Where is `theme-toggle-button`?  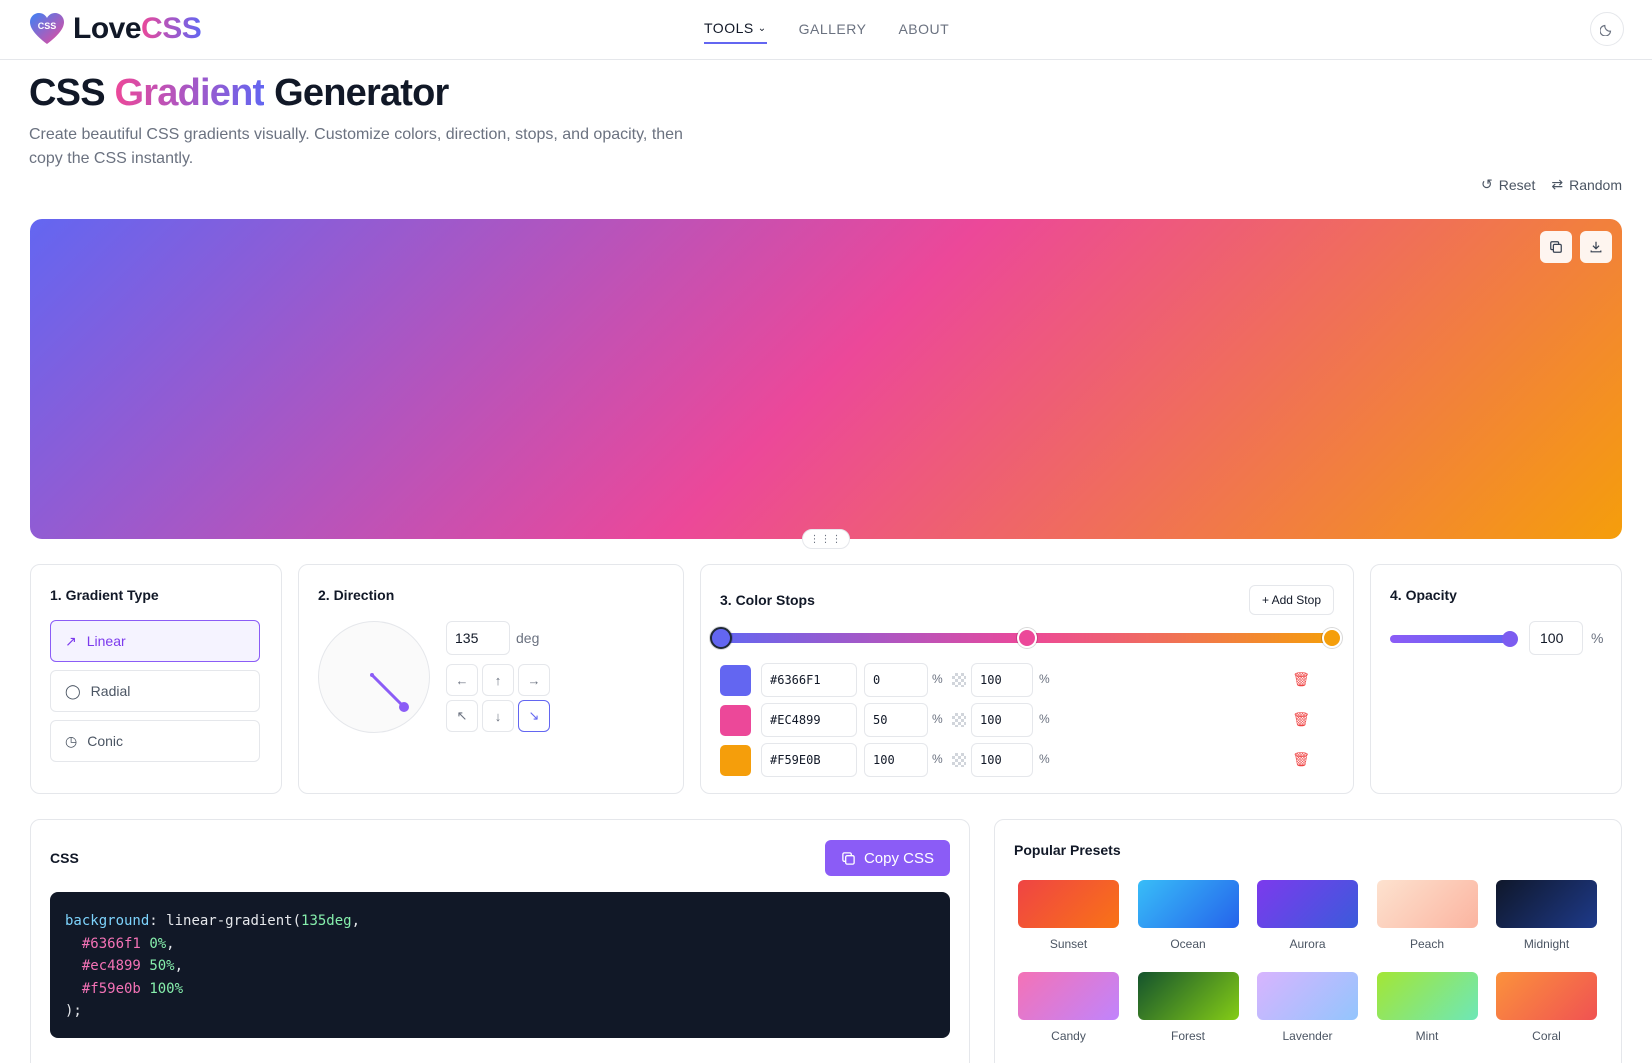
theme-toggle-button is located at coordinates (1607, 29).